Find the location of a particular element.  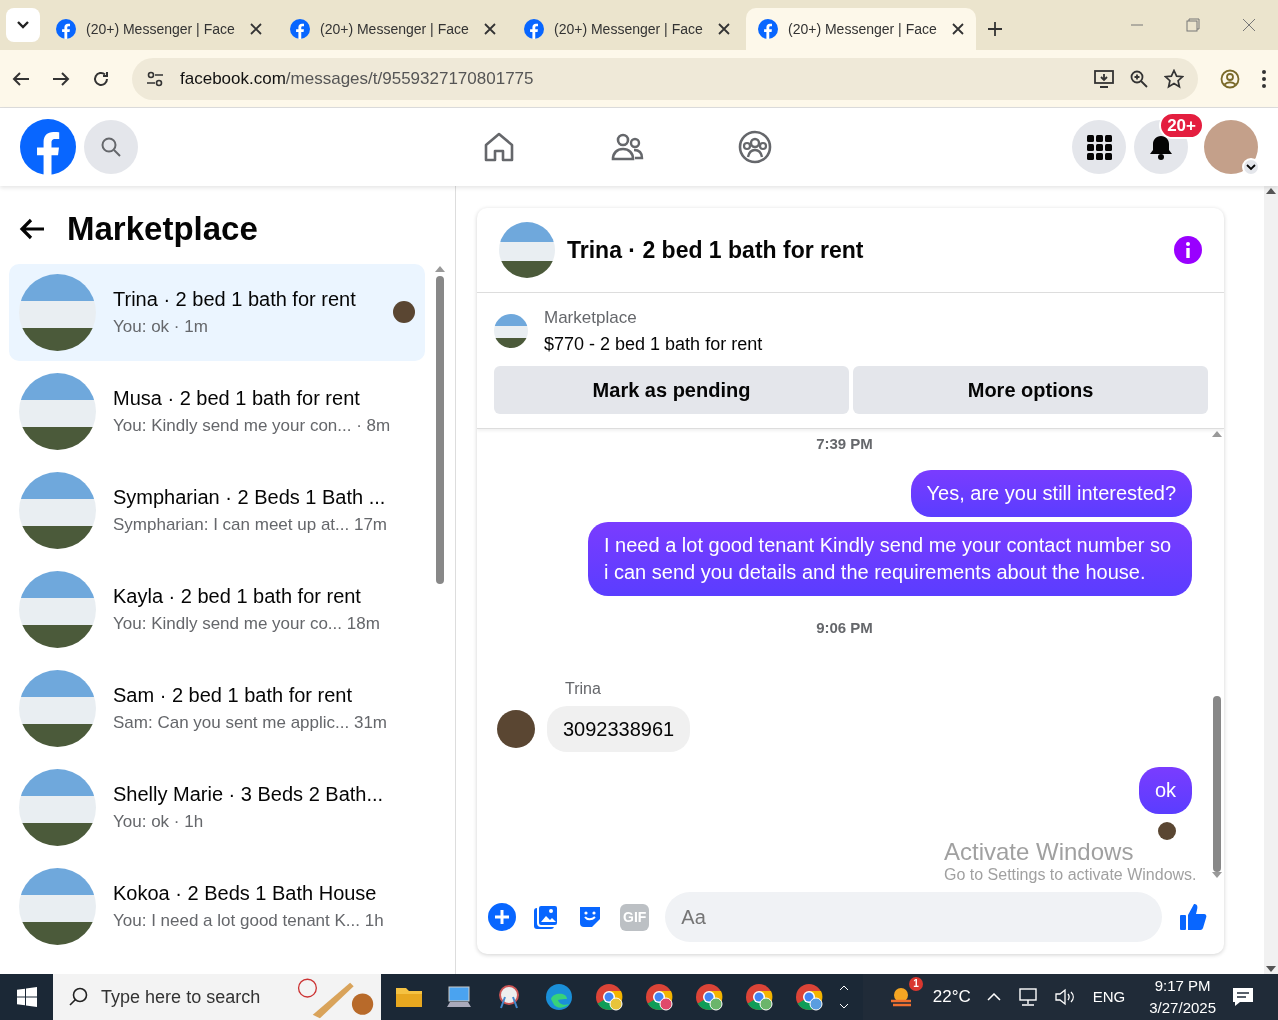

clock-time: 9:17 PM is located at coordinates (1182, 986).